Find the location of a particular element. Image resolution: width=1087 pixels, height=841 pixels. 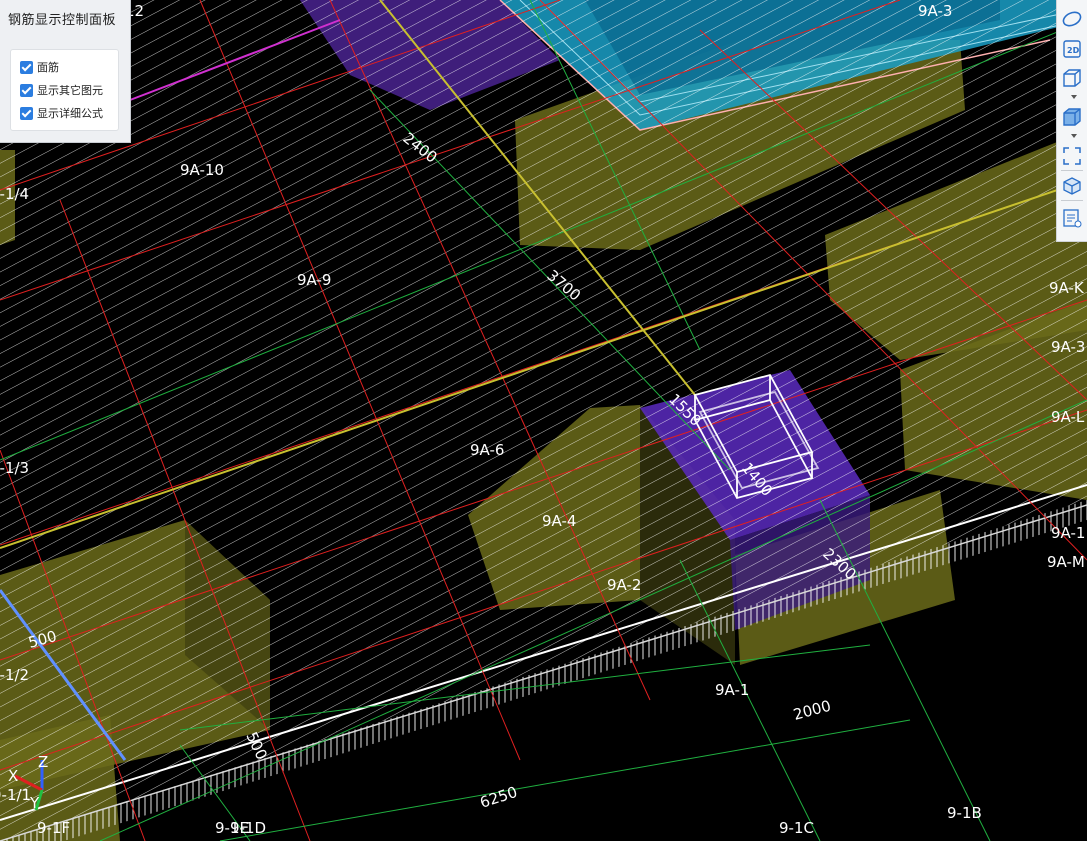

option-label: 显示详细公式 is located at coordinates (70, 113).